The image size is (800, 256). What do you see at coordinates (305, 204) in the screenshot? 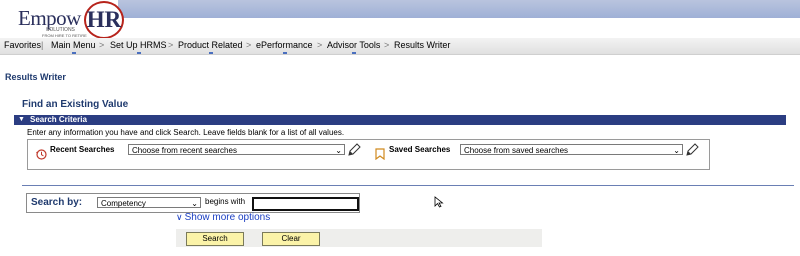
I see `search-value-input` at bounding box center [305, 204].